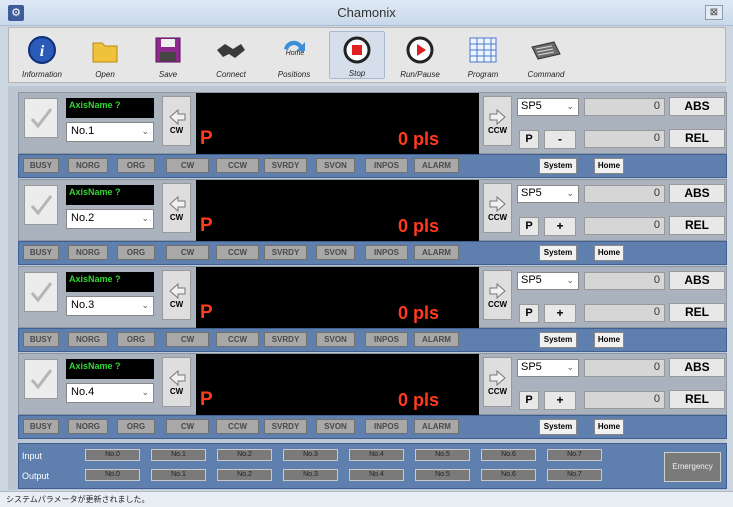 This screenshot has width=733, height=507. I want to click on output-bit-7: No.7, so click(574, 475).